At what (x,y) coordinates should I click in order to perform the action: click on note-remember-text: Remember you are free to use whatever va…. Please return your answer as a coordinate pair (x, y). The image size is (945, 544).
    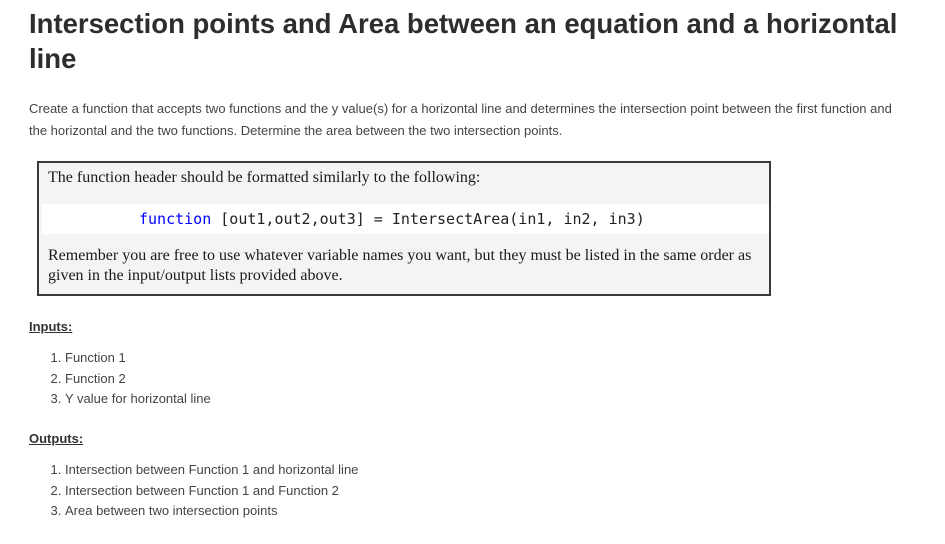
    Looking at the image, I should click on (400, 265).